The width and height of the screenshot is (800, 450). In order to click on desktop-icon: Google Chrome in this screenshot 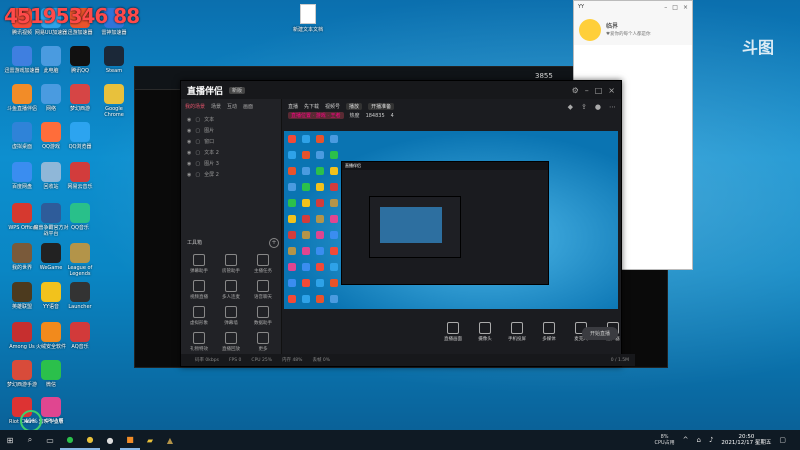, I will do `click(114, 101)`.